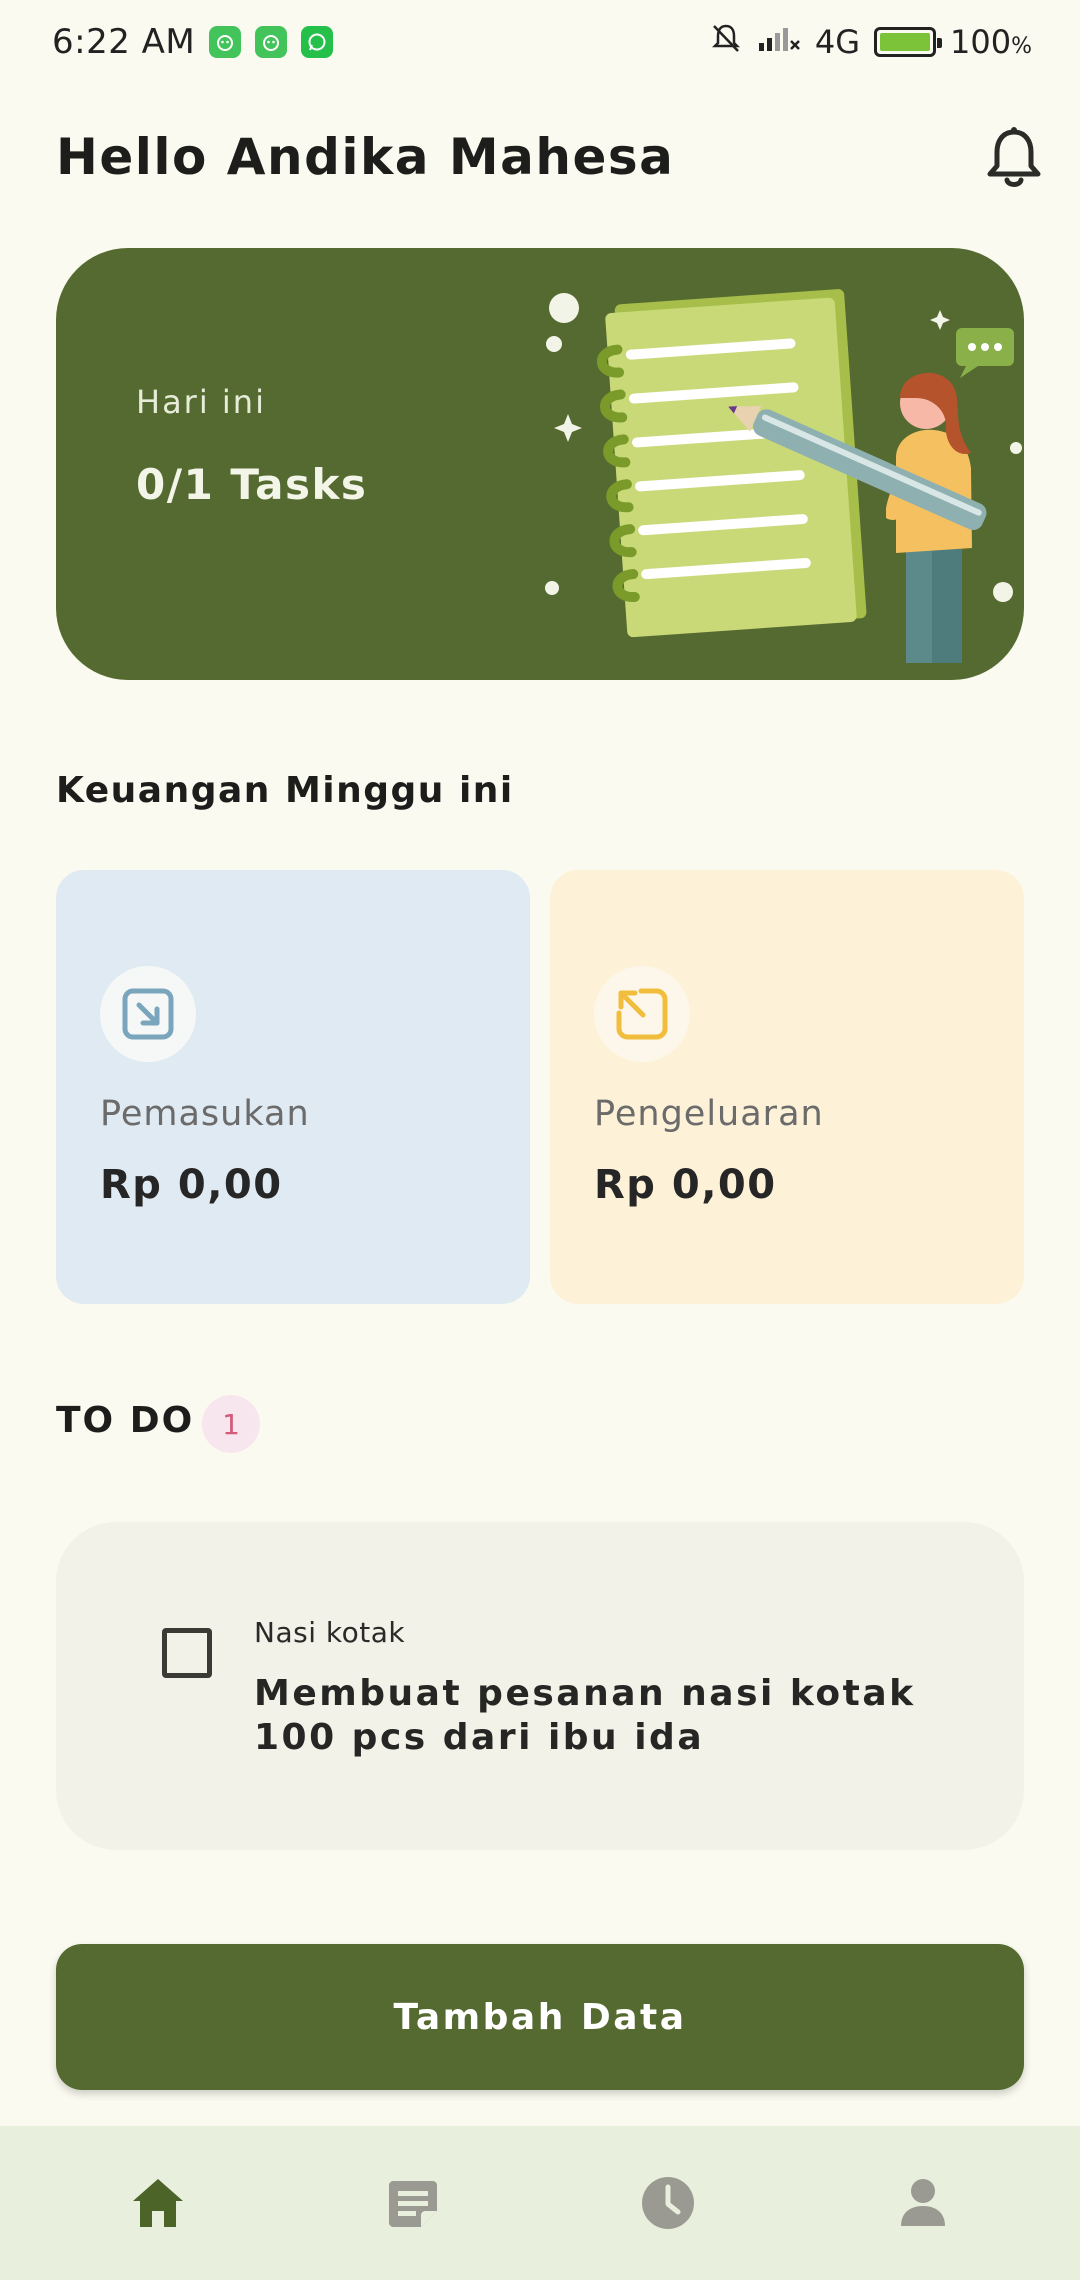 The image size is (1080, 2280). What do you see at coordinates (365, 157) in the screenshot?
I see `greeting-title: Hello Andika Mahesa` at bounding box center [365, 157].